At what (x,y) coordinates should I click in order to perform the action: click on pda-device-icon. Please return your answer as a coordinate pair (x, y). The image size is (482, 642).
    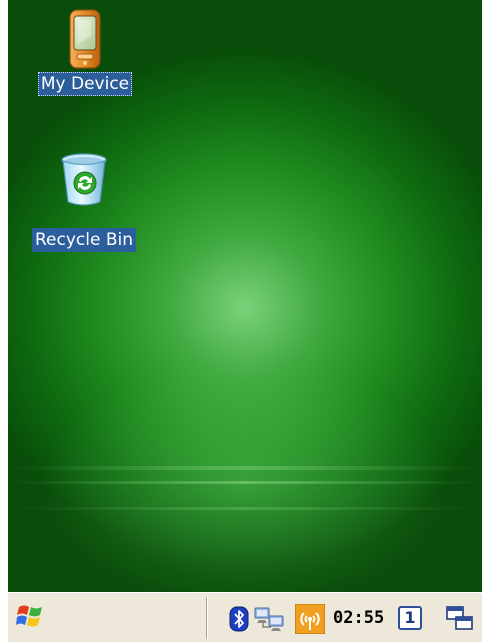
    Looking at the image, I should click on (85, 39).